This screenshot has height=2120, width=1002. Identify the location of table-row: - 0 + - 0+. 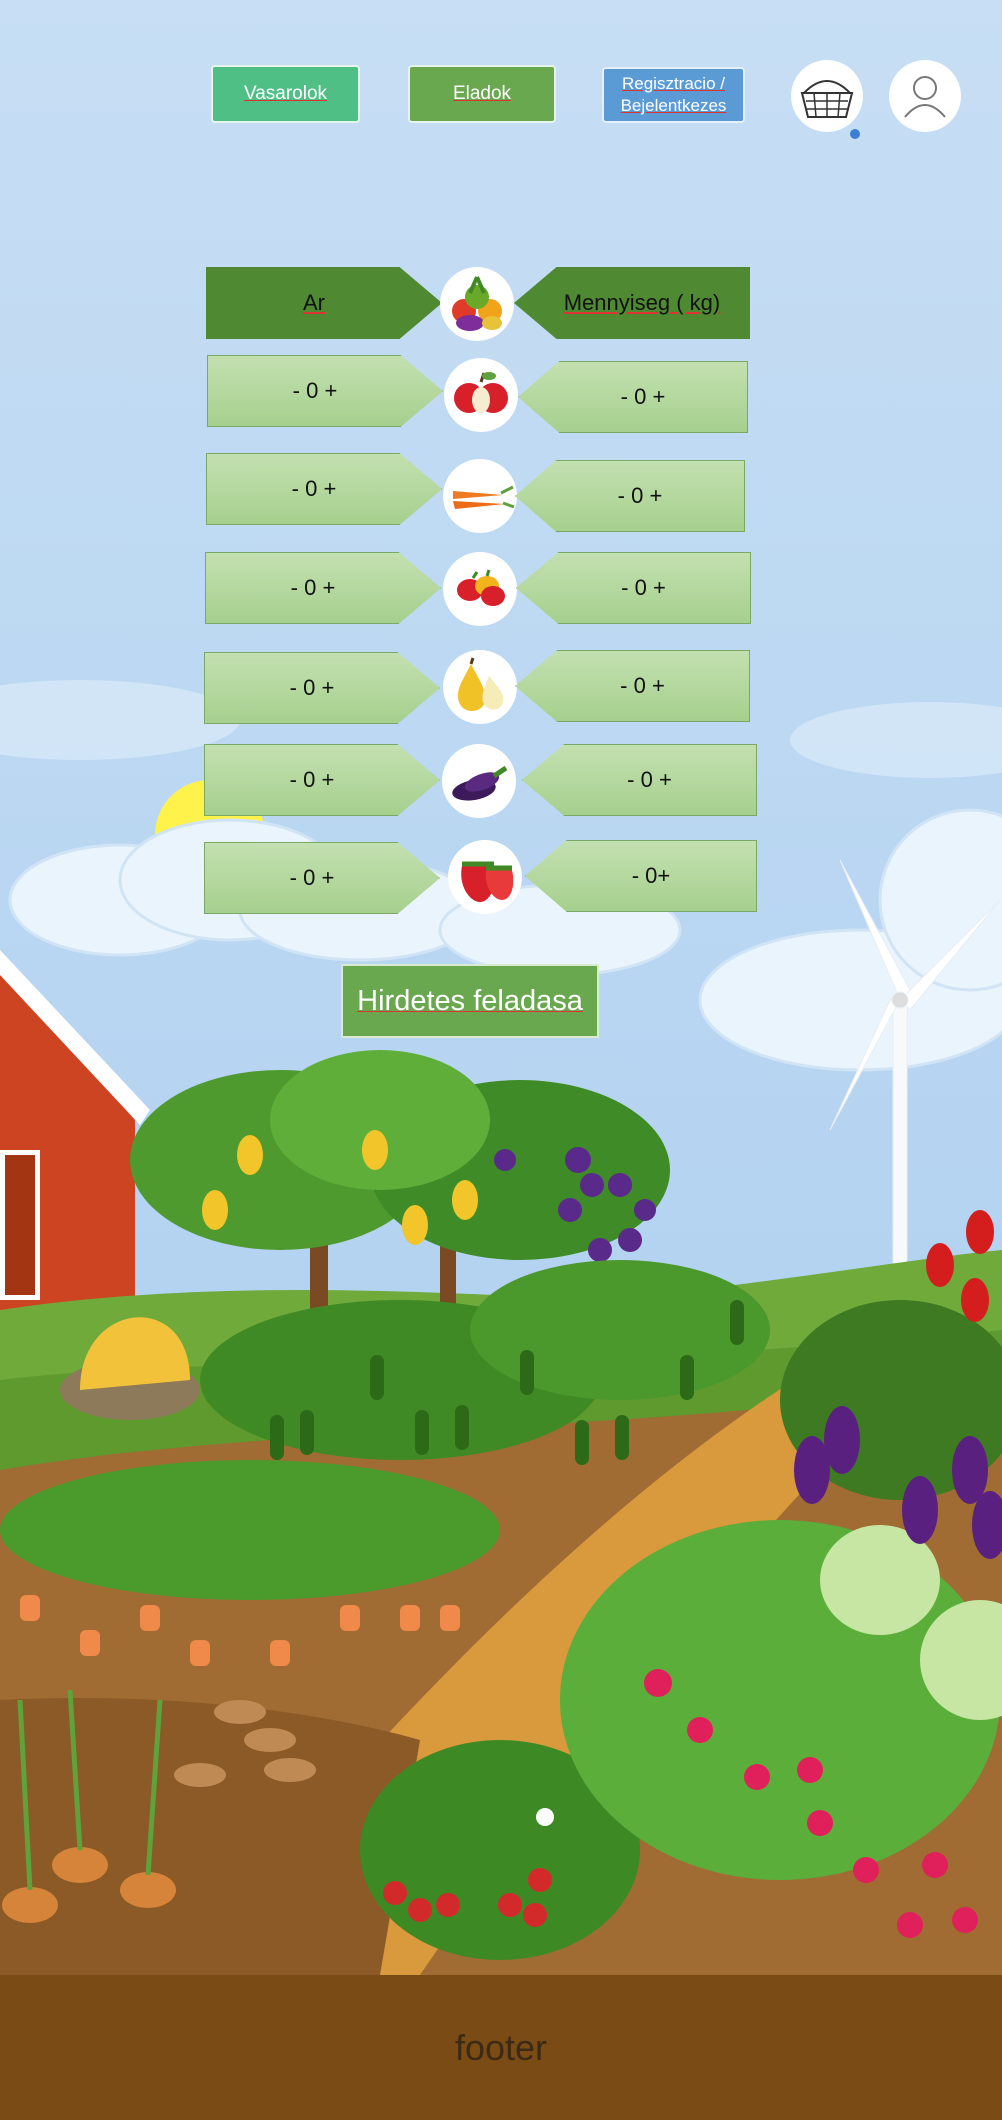
(480, 878).